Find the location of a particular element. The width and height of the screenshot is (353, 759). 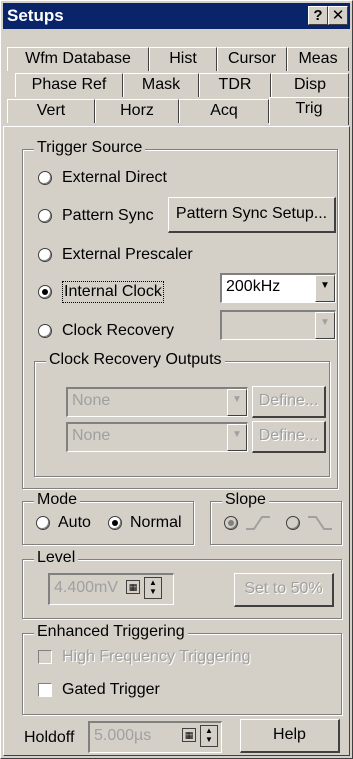

window-title: Setups is located at coordinates (35, 15).